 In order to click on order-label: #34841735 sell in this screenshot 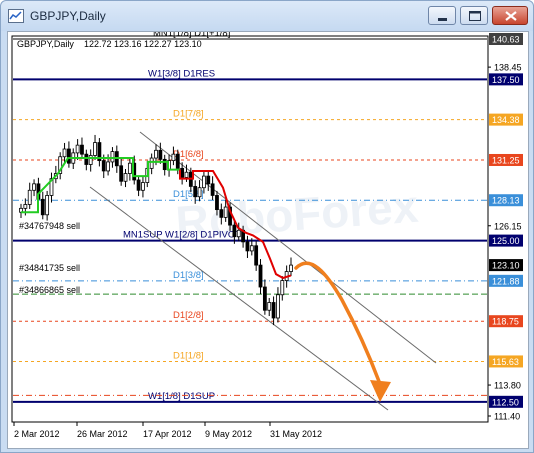, I will do `click(49, 268)`.